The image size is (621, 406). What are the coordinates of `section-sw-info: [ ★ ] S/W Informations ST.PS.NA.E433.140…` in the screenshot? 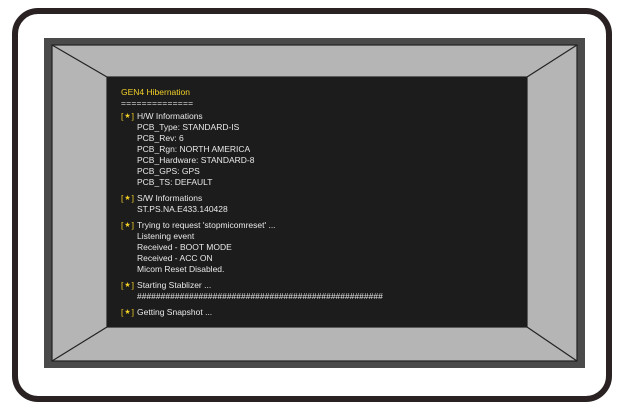 It's located at (317, 204).